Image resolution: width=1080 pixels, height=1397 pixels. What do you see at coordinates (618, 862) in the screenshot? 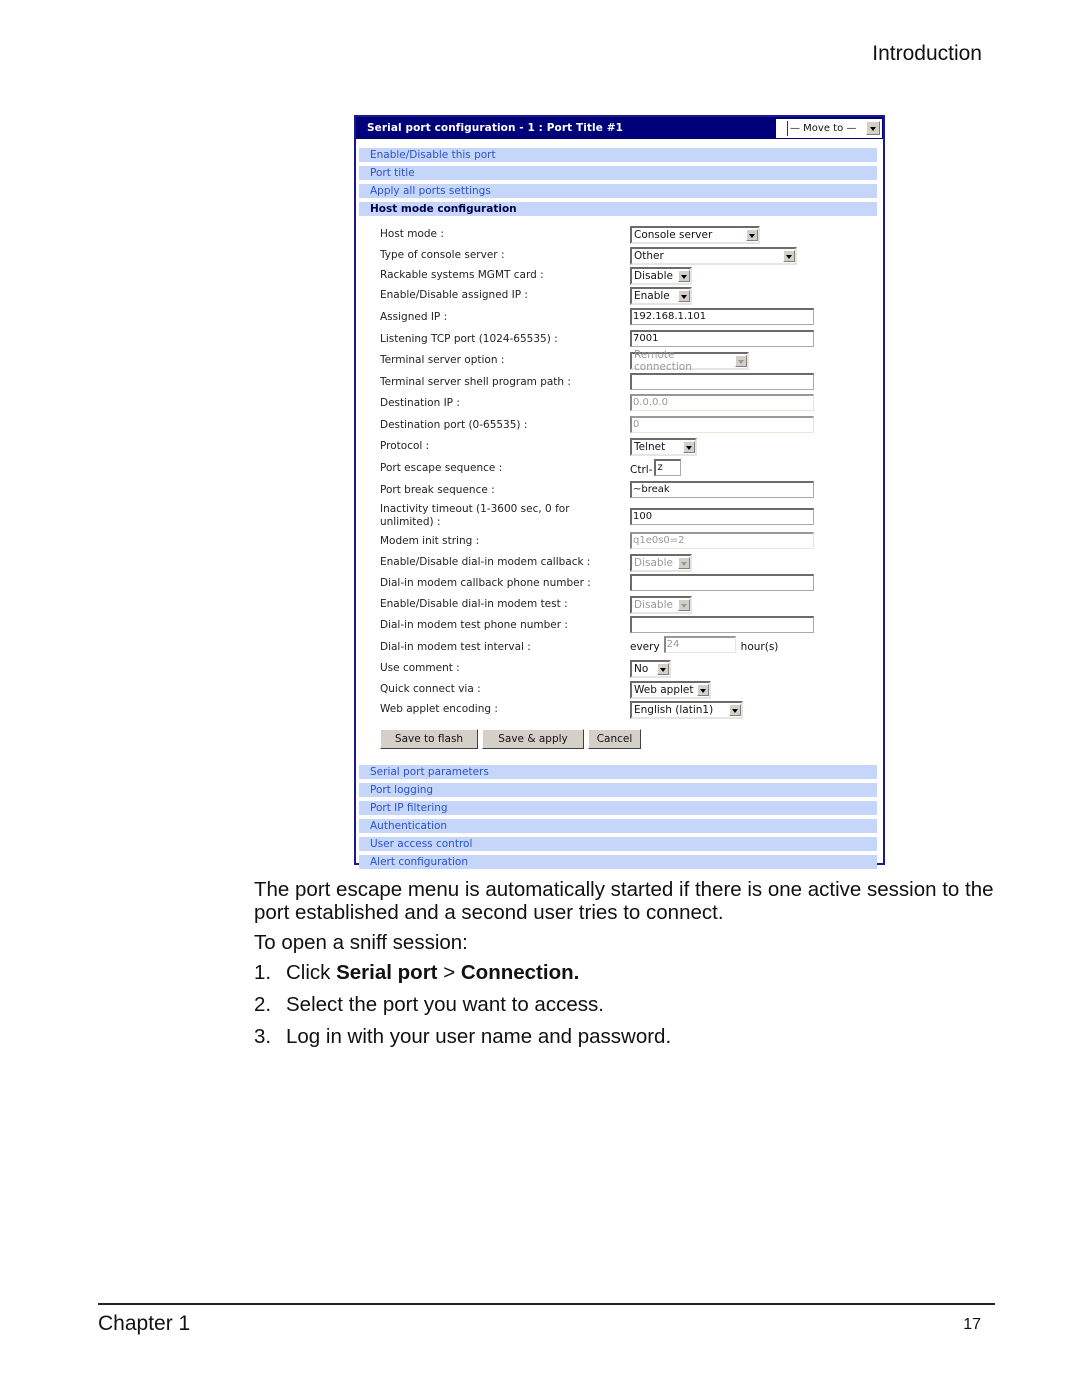
I see `nav-alert-configuration: Alert configuration` at bounding box center [618, 862].